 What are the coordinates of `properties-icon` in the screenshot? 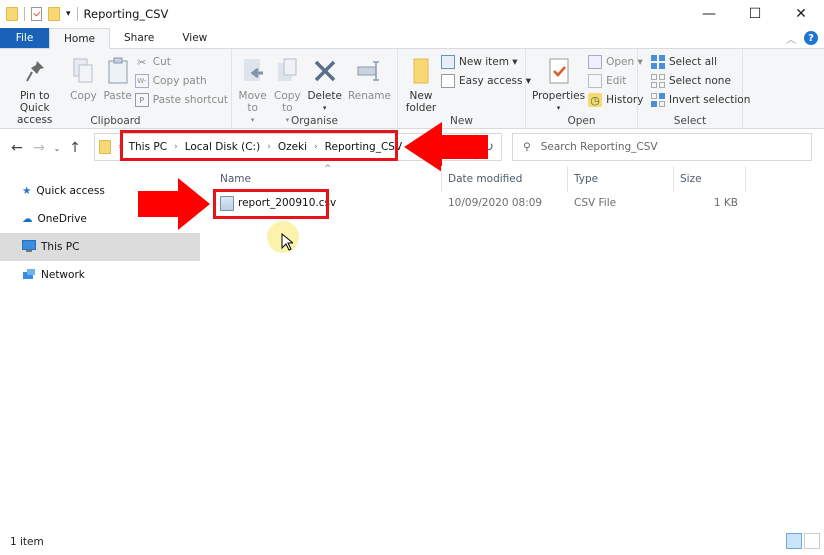 It's located at (36, 14).